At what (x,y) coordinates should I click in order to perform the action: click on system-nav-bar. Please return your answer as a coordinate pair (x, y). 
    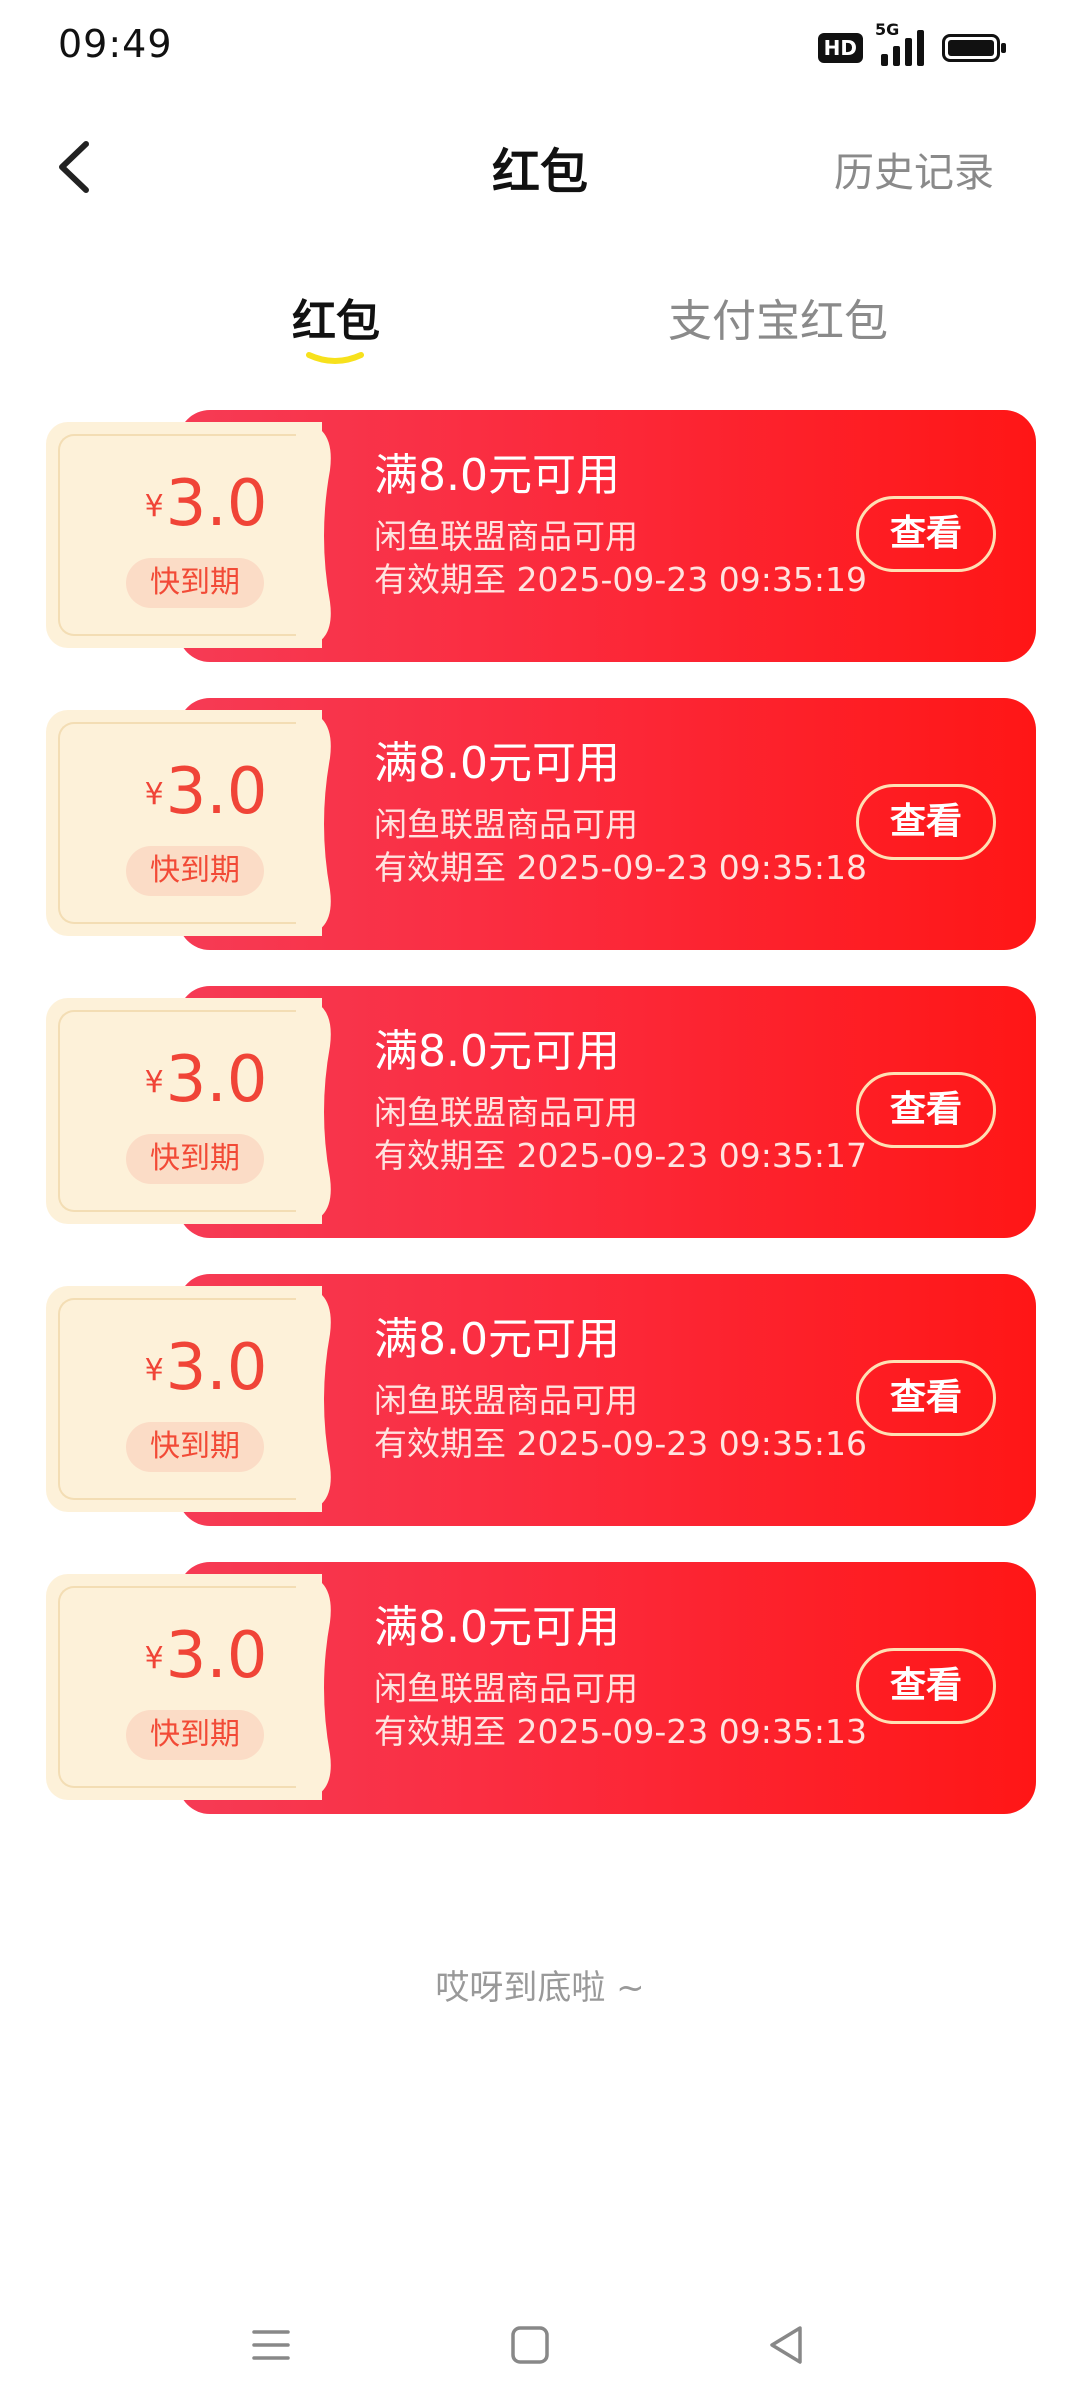
    Looking at the image, I should click on (540, 2340).